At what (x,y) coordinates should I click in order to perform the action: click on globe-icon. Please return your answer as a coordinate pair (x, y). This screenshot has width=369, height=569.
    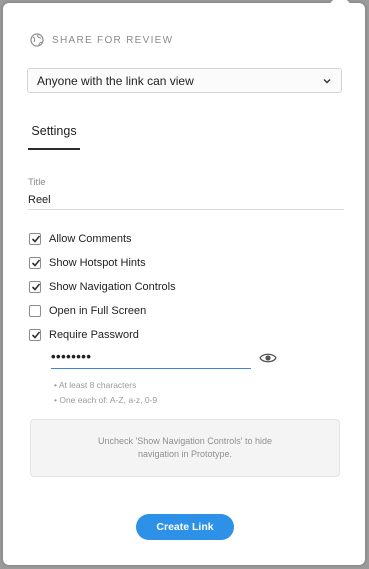
    Looking at the image, I should click on (37, 40).